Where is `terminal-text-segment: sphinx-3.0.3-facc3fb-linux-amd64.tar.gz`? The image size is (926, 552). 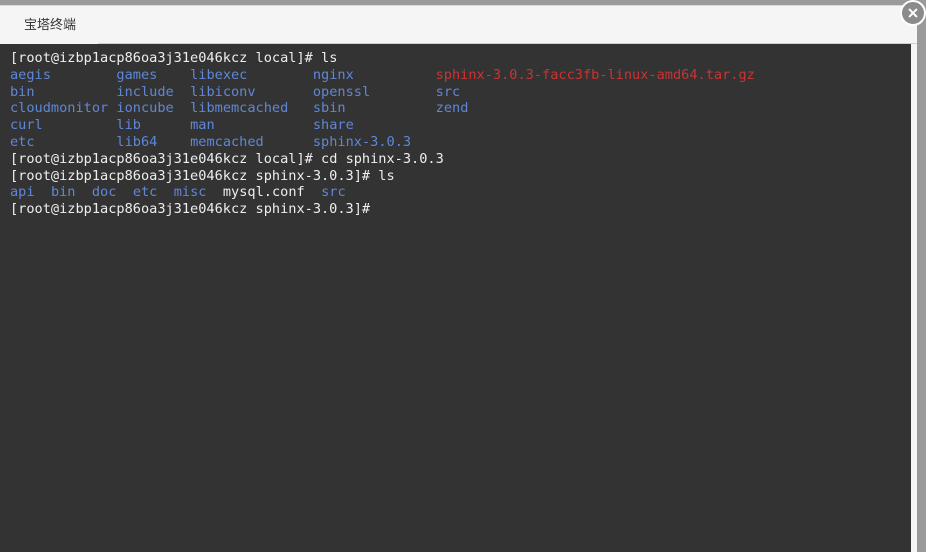 terminal-text-segment: sphinx-3.0.3-facc3fb-linux-amd64.tar.gz is located at coordinates (595, 74).